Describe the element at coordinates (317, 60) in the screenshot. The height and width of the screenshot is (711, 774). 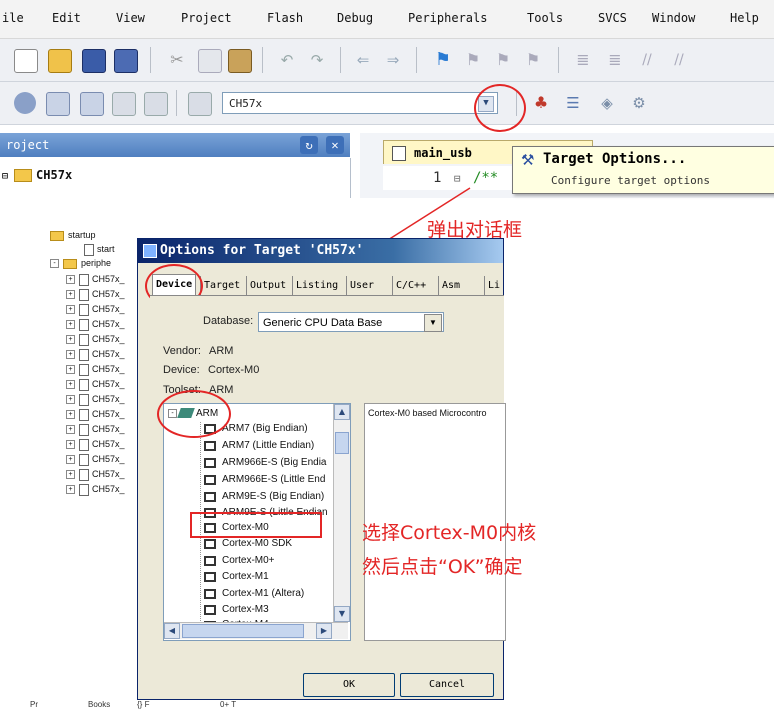
I see `redo-icon: ↷` at that location.